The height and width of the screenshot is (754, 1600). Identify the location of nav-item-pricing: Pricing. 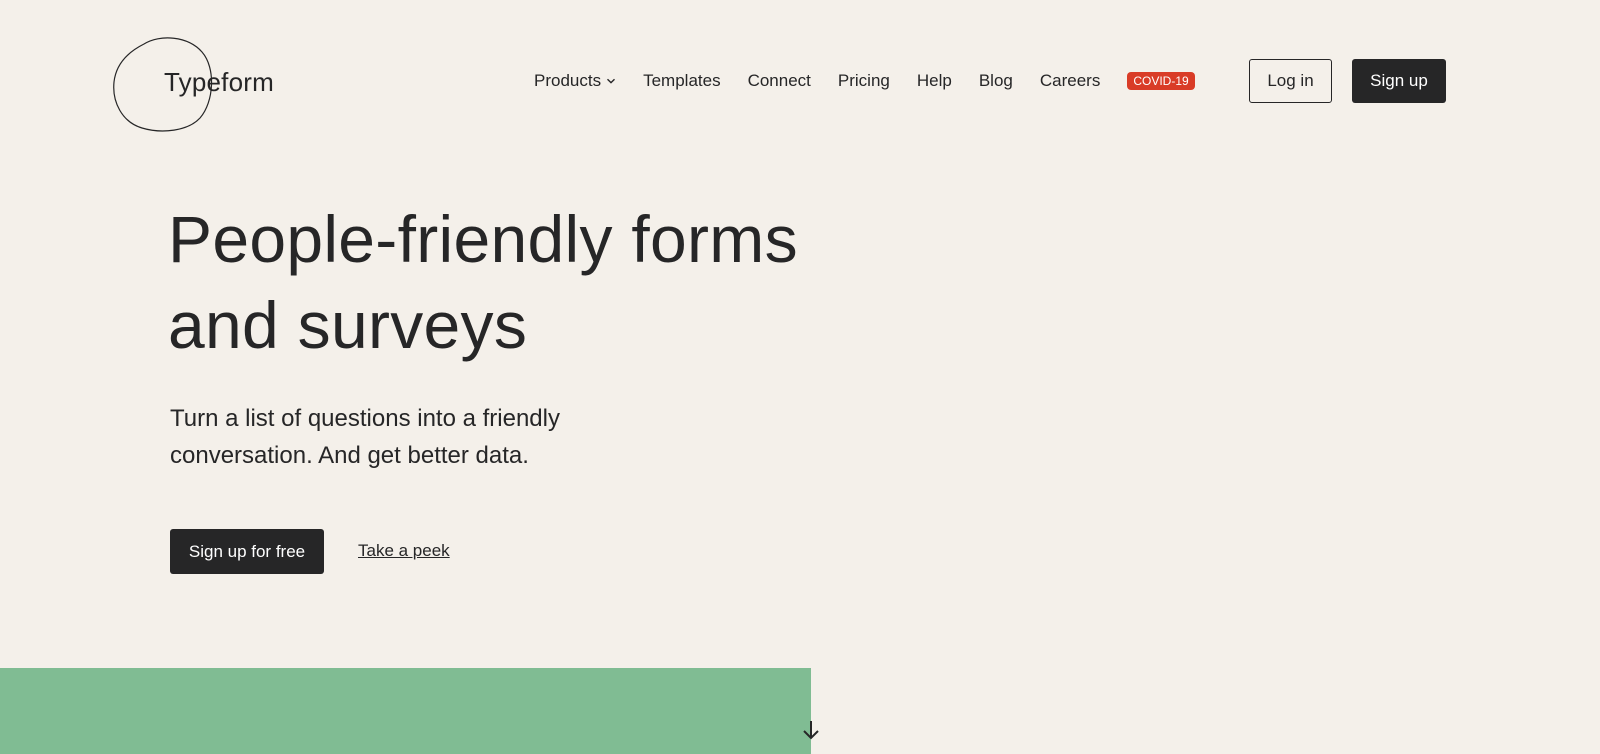
(864, 81).